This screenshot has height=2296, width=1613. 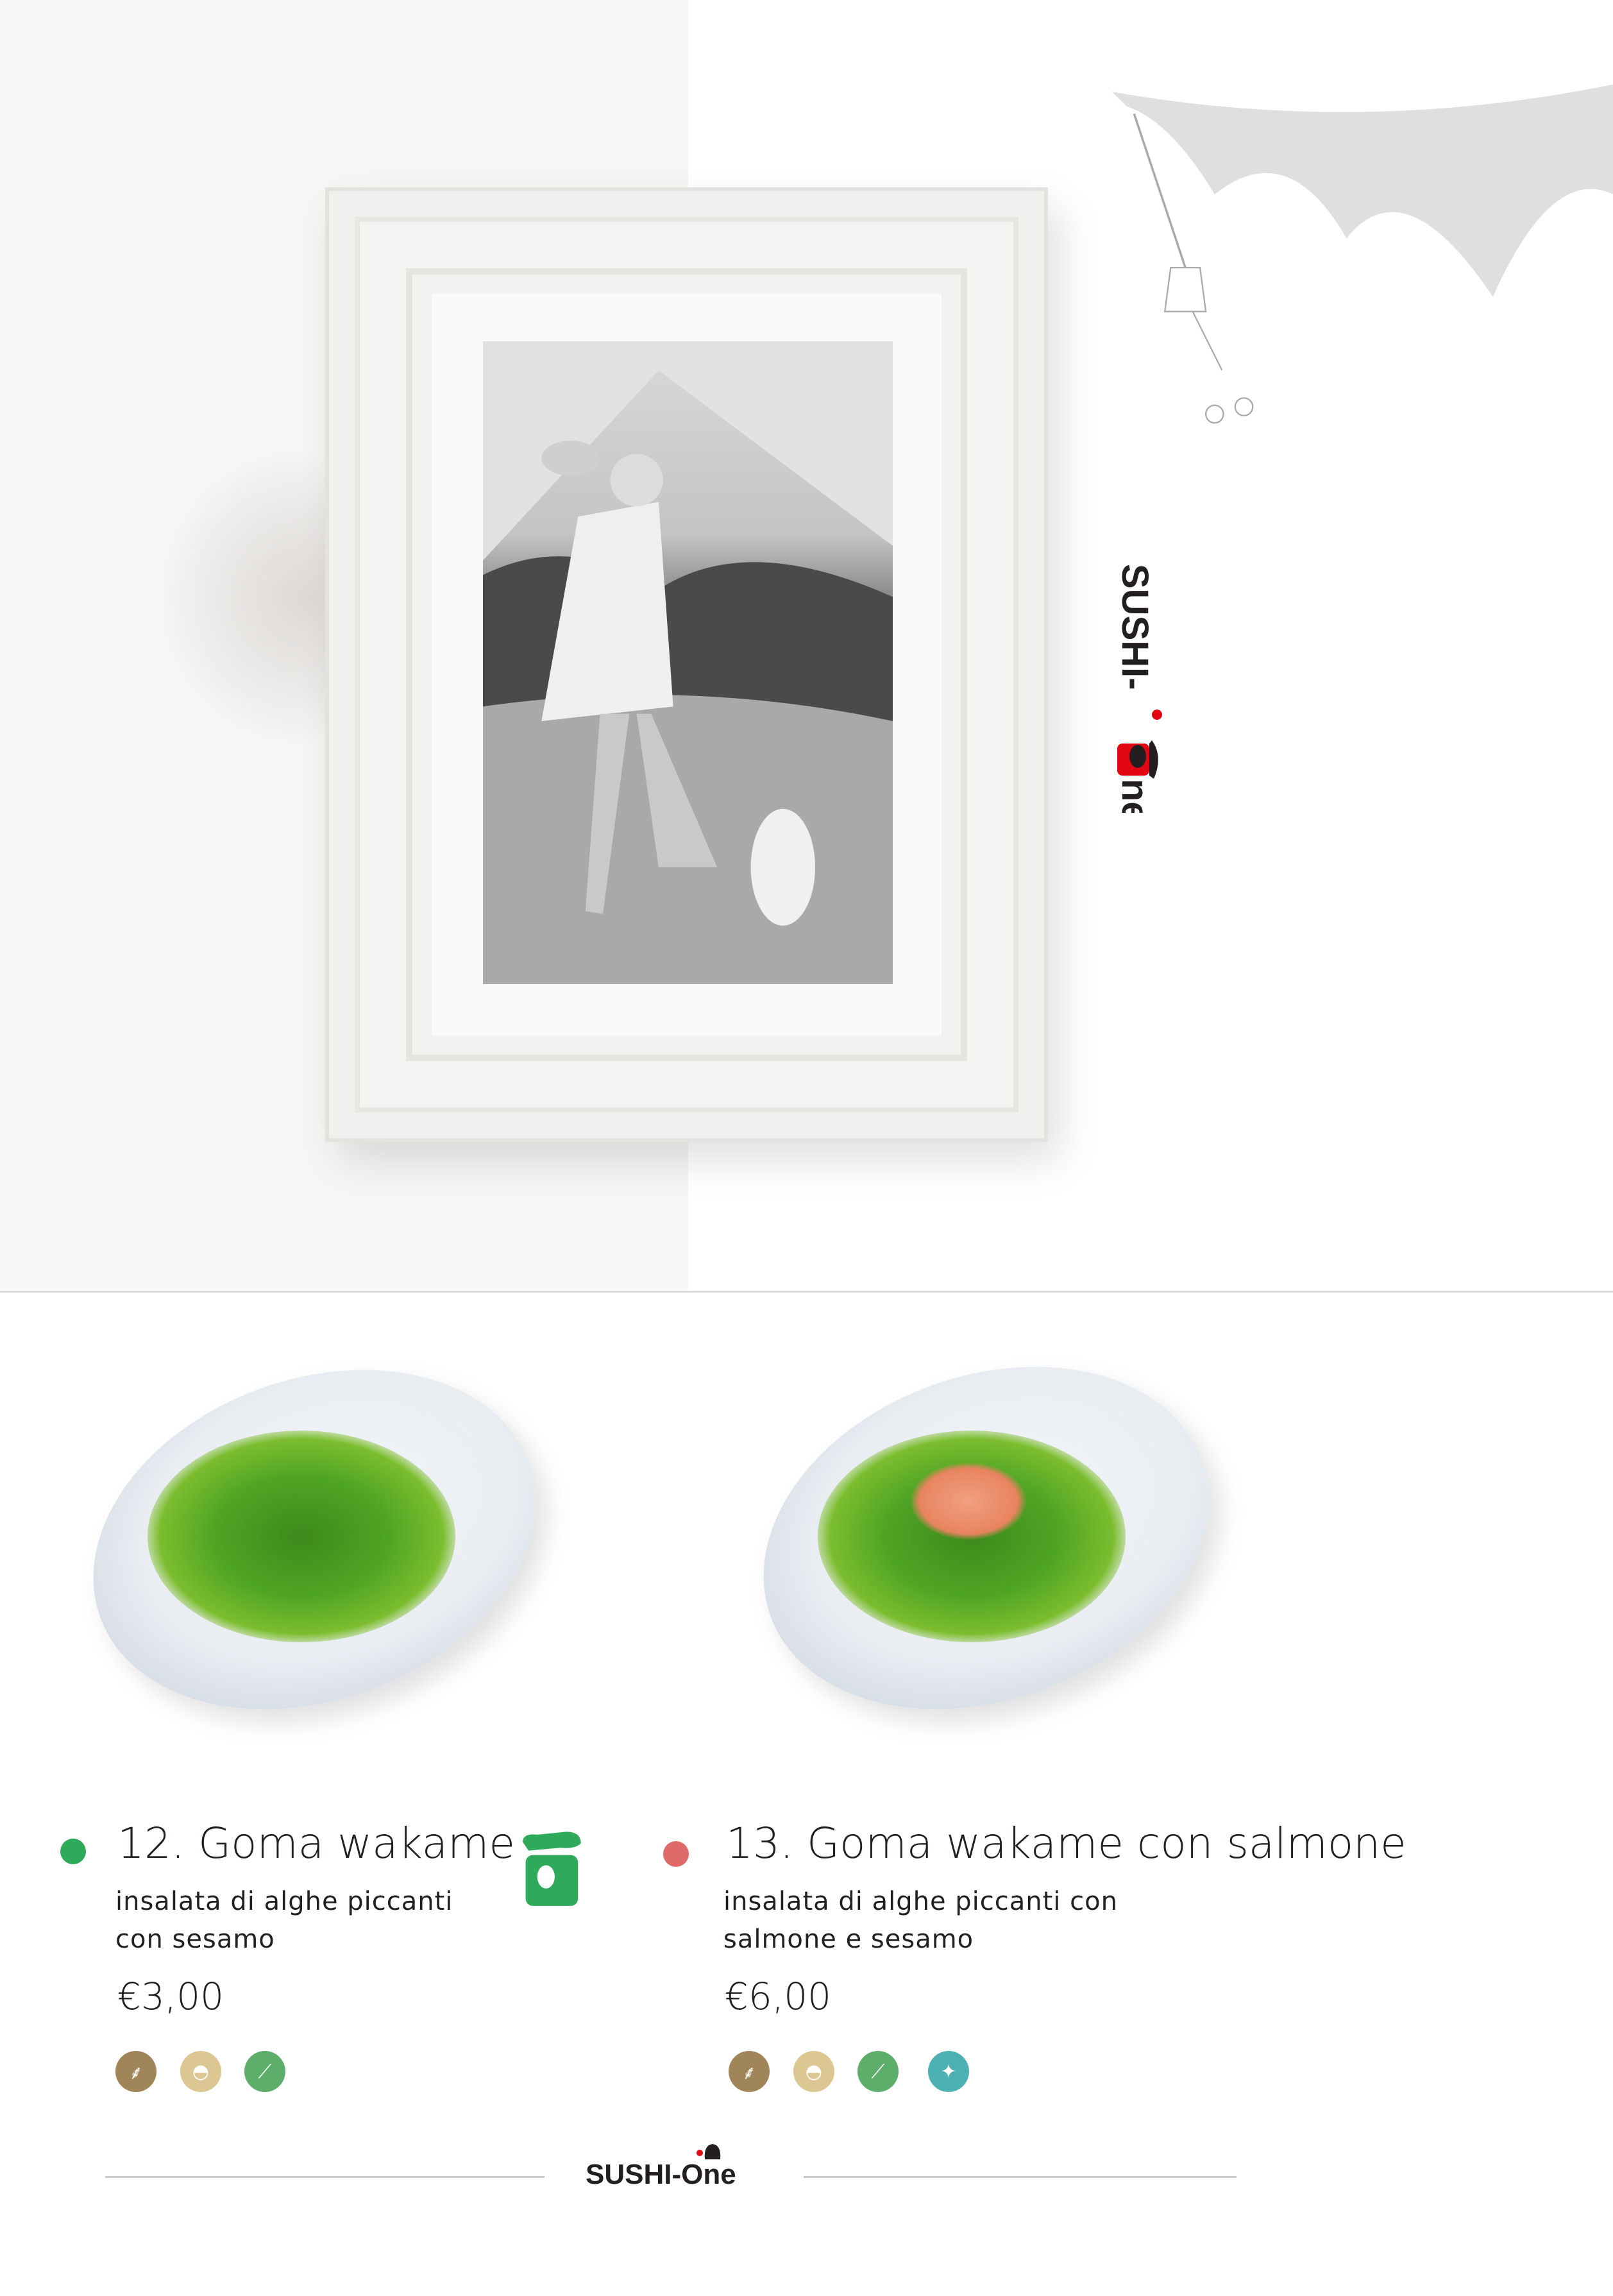 What do you see at coordinates (849, 1939) in the screenshot?
I see `item-13-description-line2: salmone e sesamo` at bounding box center [849, 1939].